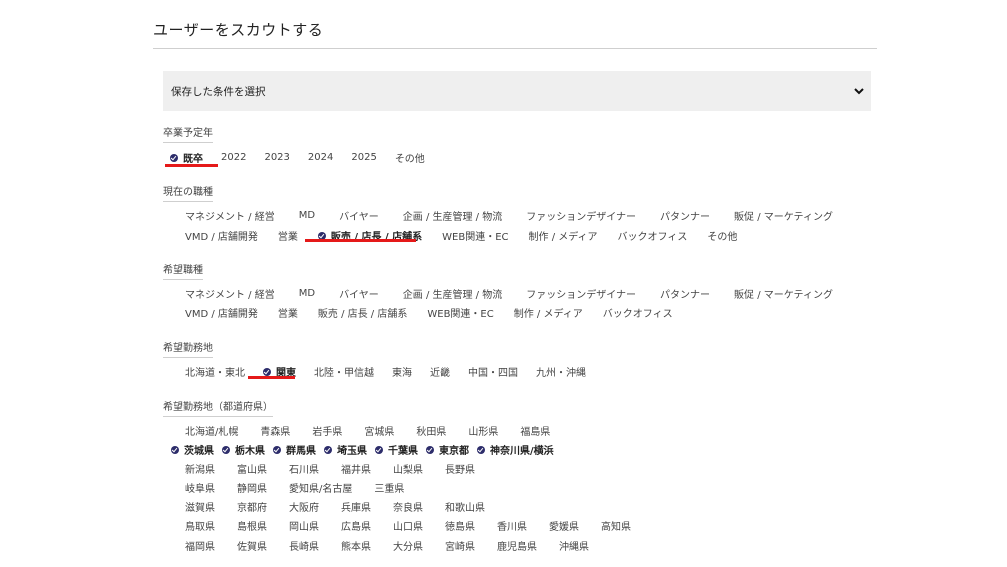 The height and width of the screenshot is (567, 1007). What do you see at coordinates (215, 371) in the screenshot?
I see `filter-option: 北海道・東北` at bounding box center [215, 371].